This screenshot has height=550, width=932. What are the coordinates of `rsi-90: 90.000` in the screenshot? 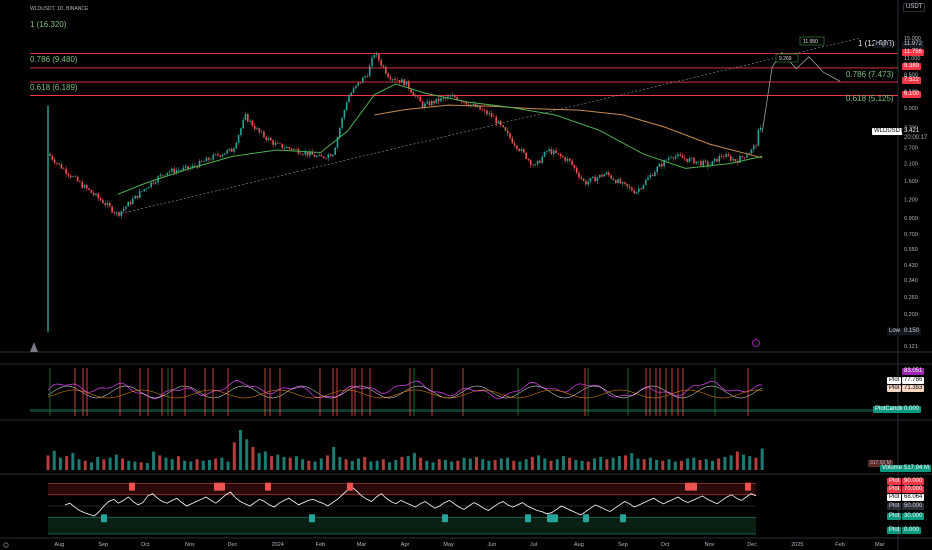 It's located at (913, 481).